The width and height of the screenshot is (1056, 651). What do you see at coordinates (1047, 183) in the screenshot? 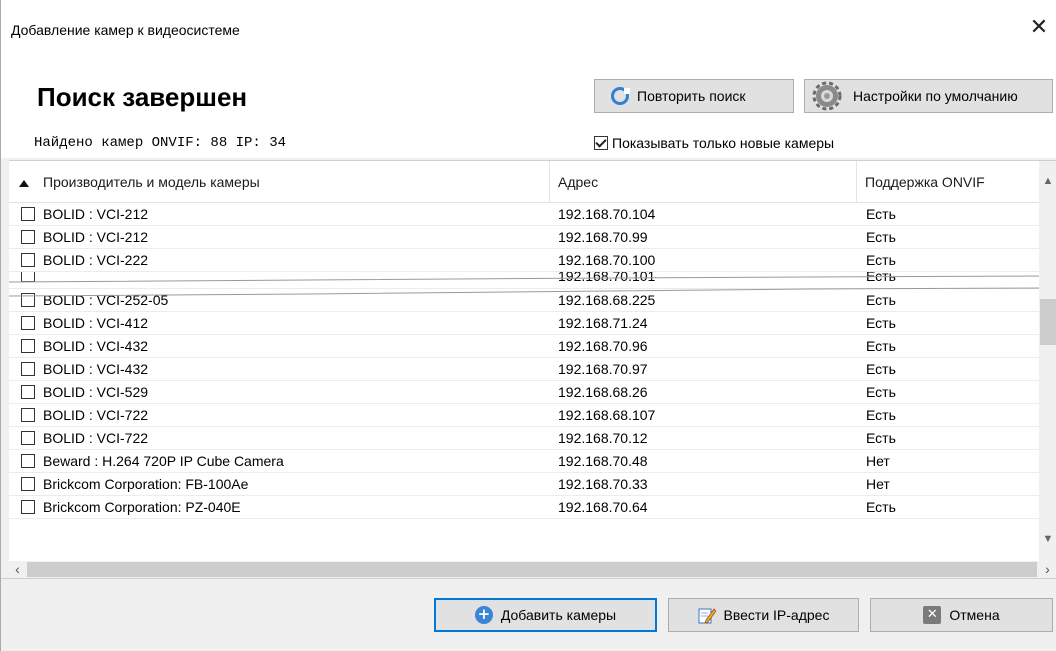
I see `scroll-up-icon: ▲` at bounding box center [1047, 183].